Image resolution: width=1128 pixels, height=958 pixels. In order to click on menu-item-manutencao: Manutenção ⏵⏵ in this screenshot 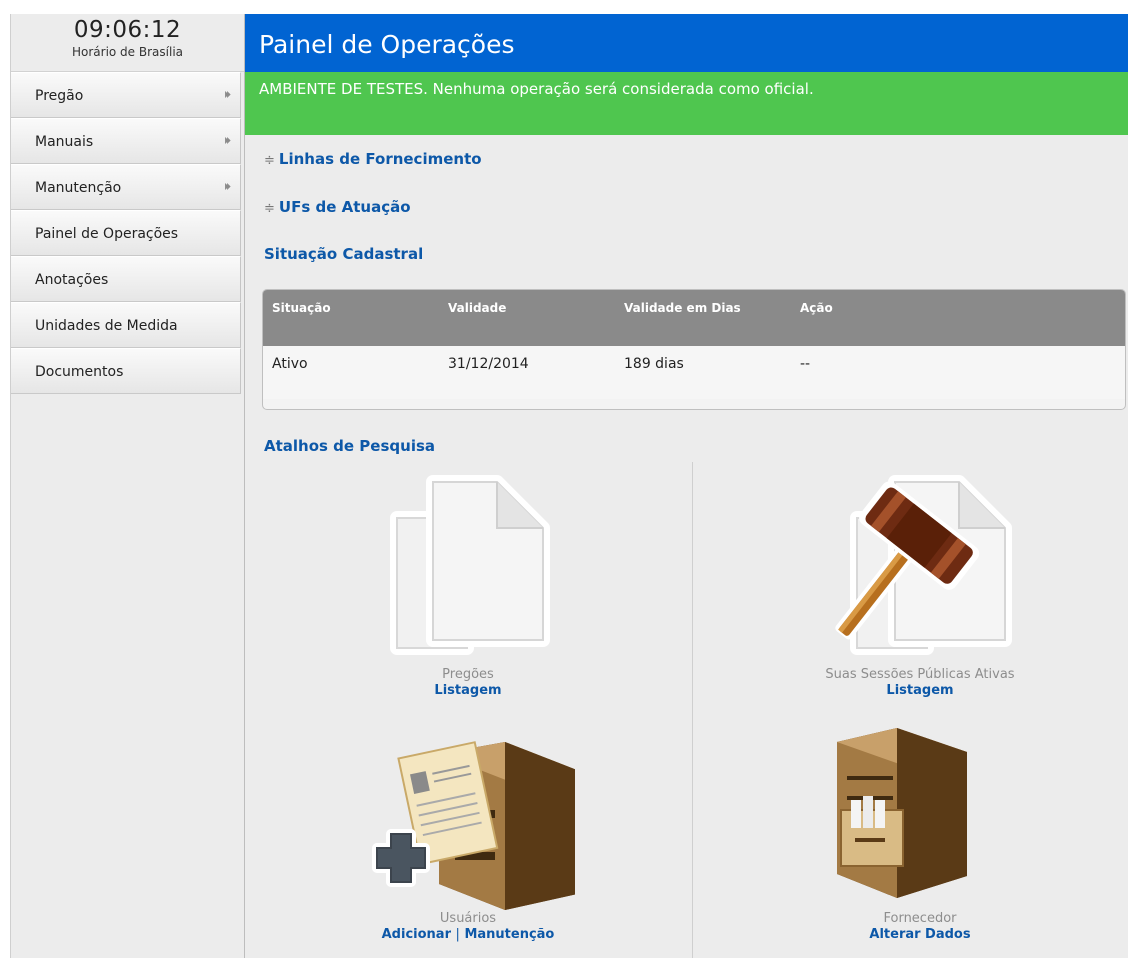, I will do `click(126, 187)`.